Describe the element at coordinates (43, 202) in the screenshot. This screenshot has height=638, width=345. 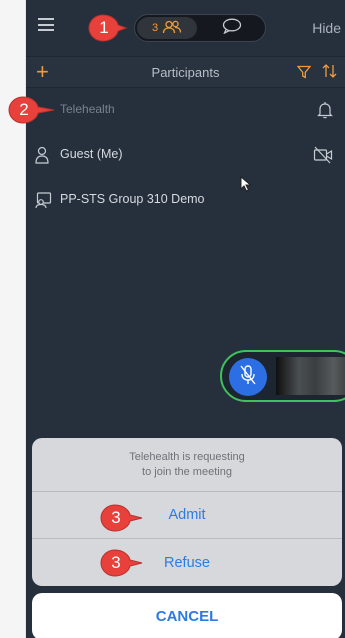
I see `room-system-icon` at that location.